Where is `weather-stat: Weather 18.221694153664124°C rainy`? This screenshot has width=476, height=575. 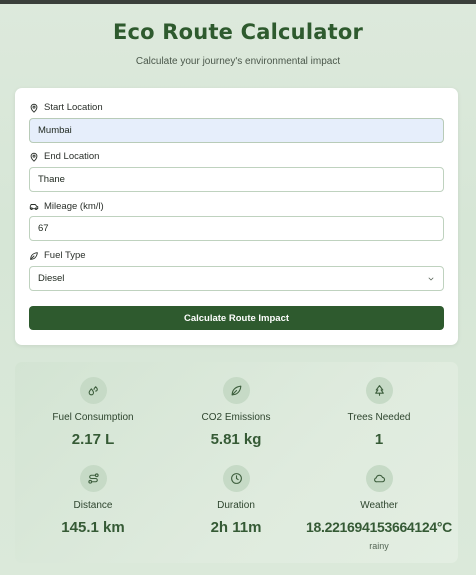 weather-stat: Weather 18.221694153664124°C rainy is located at coordinates (379, 508).